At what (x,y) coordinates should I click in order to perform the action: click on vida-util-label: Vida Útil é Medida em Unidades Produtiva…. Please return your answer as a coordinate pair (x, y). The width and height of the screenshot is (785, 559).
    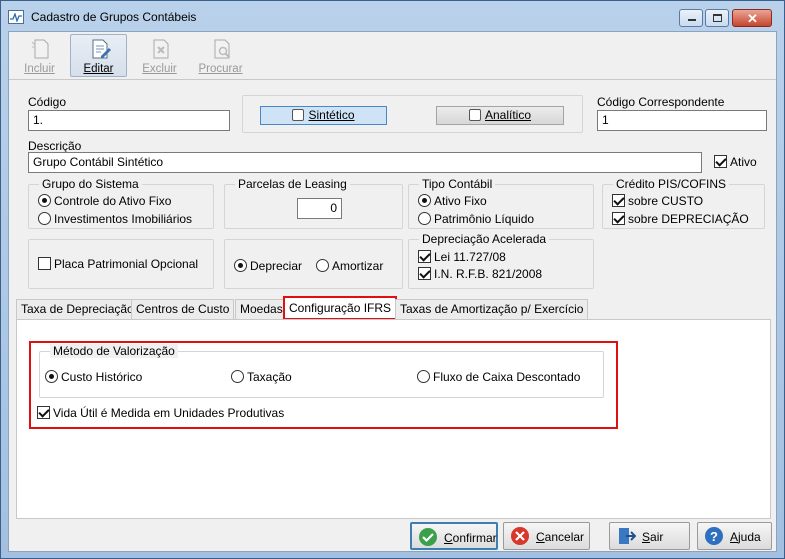
    Looking at the image, I should click on (169, 413).